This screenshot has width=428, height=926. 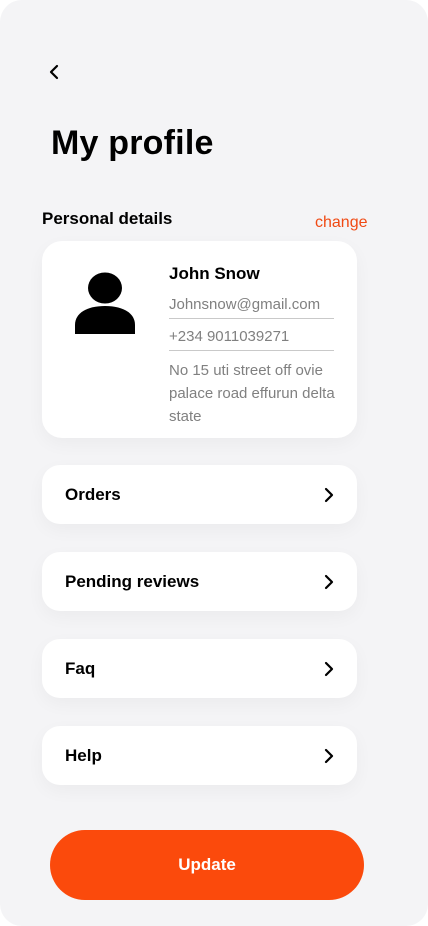 What do you see at coordinates (214, 273) in the screenshot?
I see `user-name: John Snow` at bounding box center [214, 273].